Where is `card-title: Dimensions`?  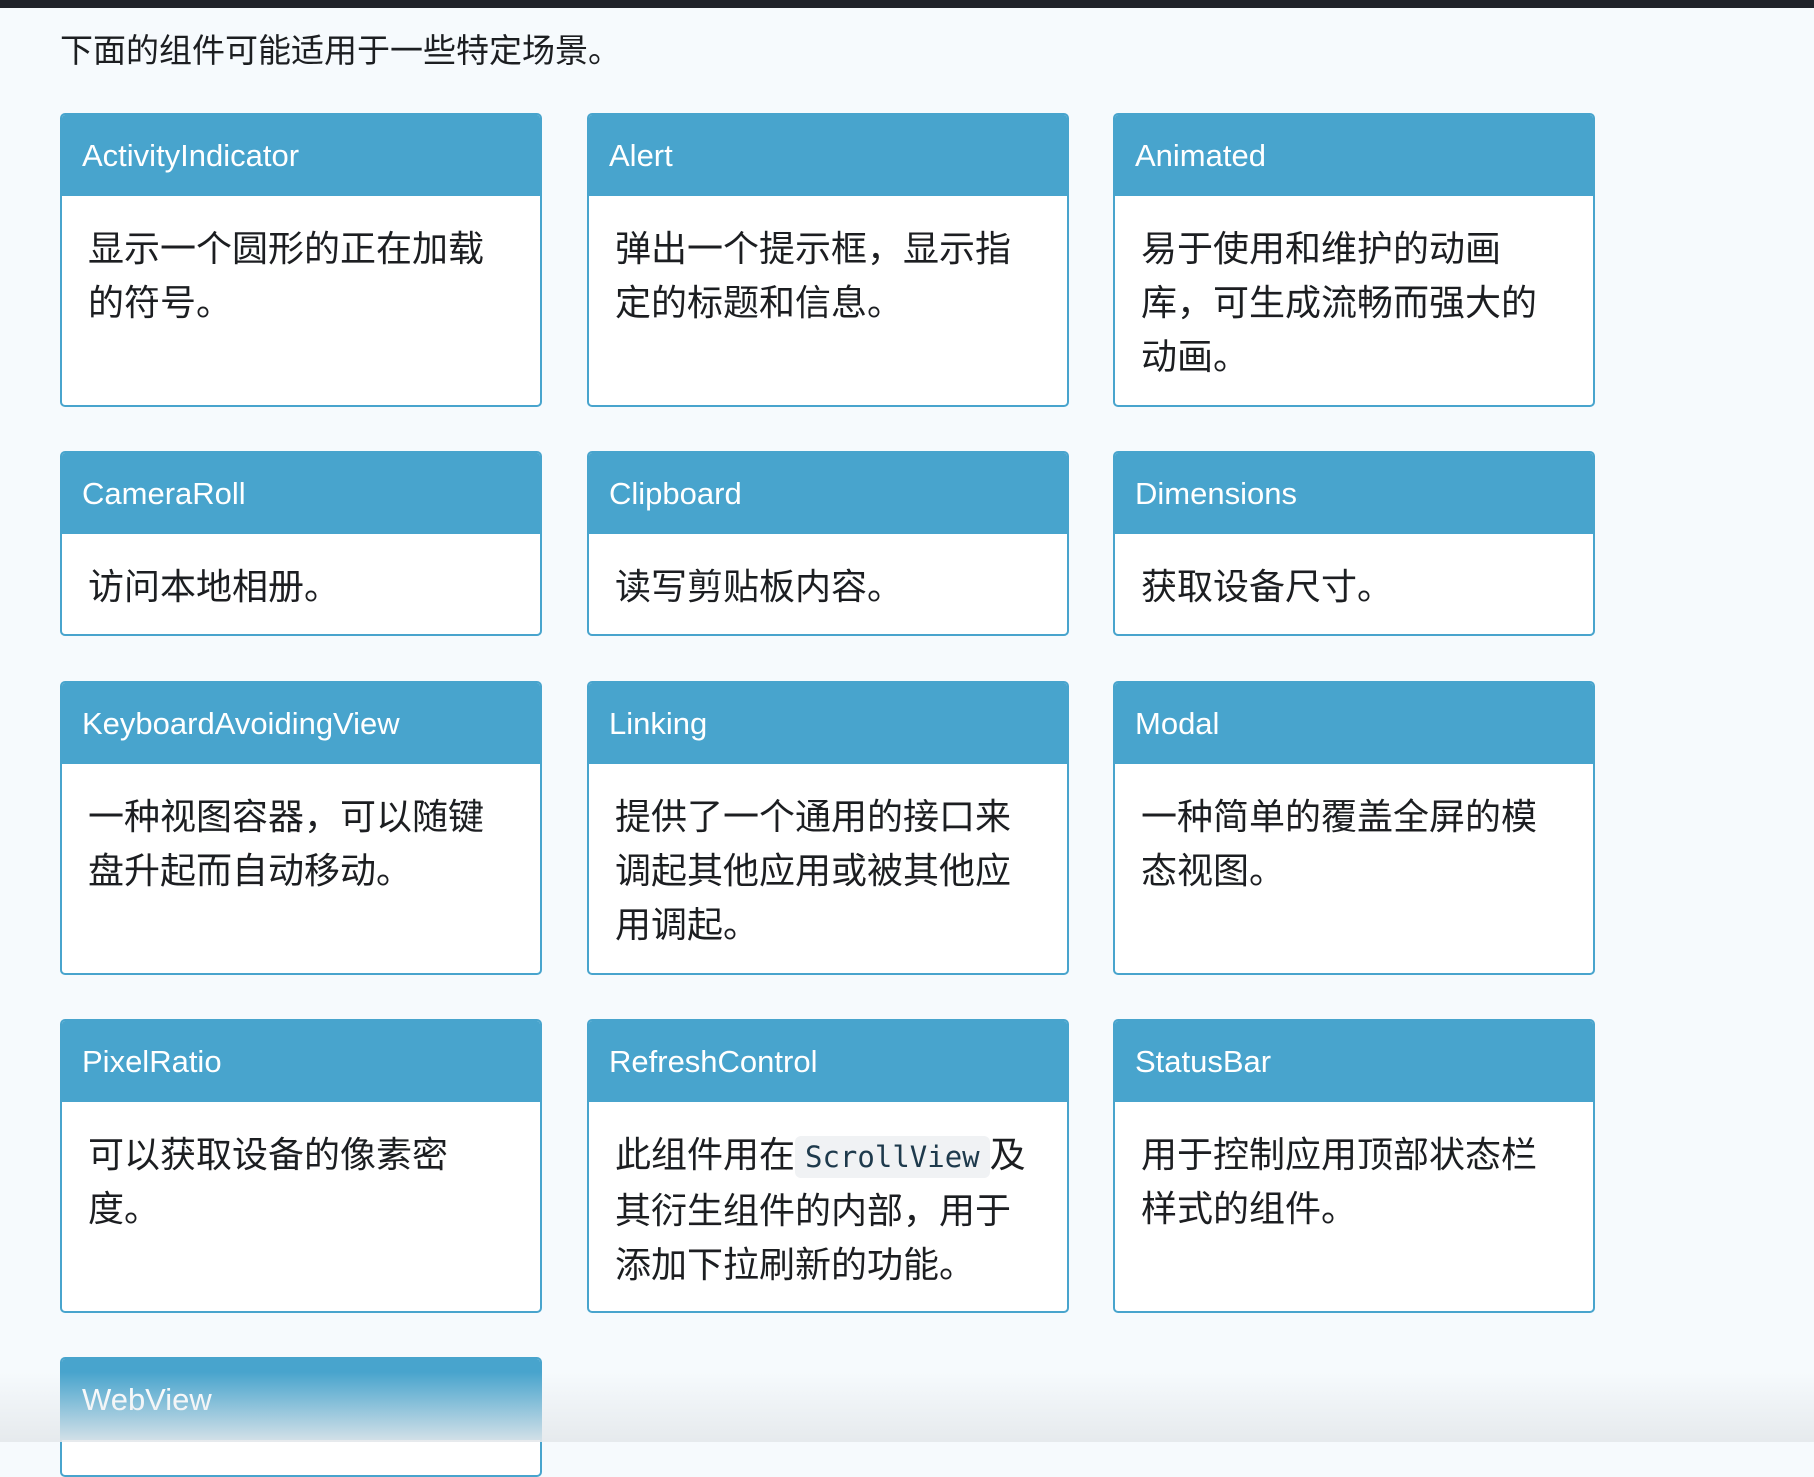
card-title: Dimensions is located at coordinates (1354, 493).